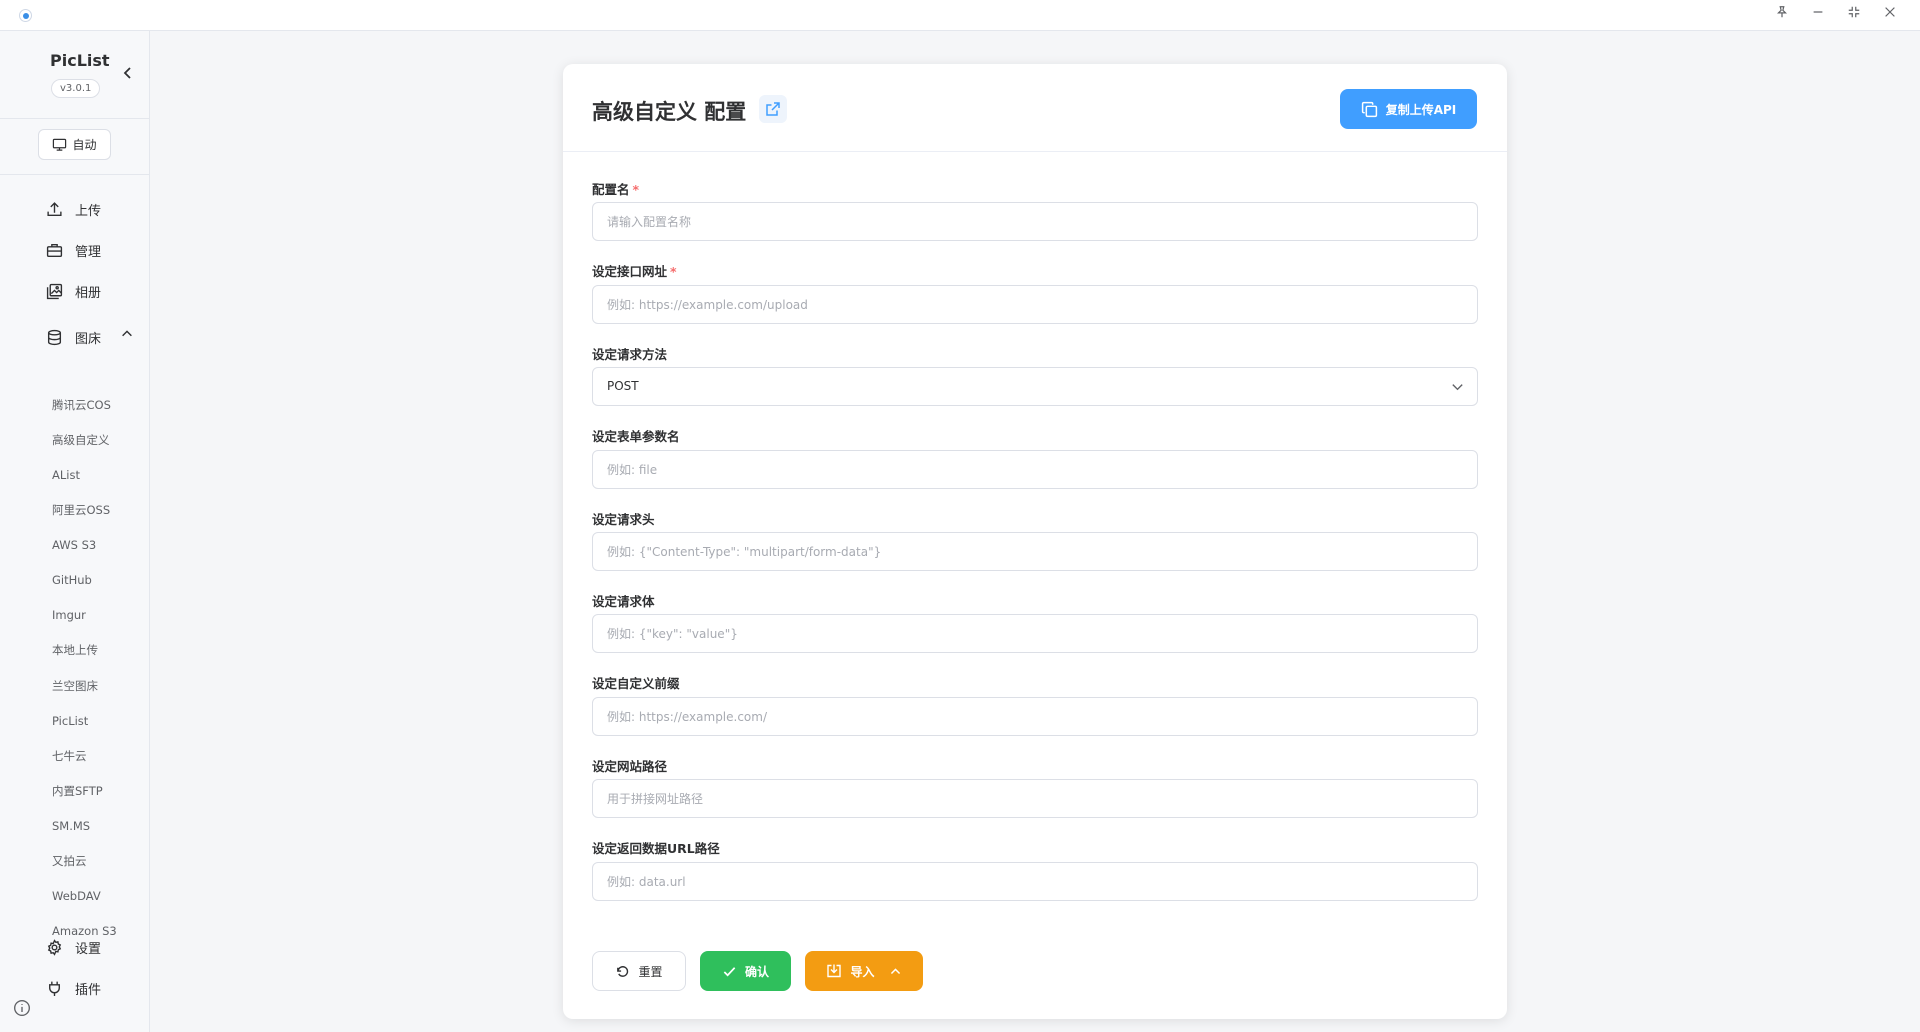 The width and height of the screenshot is (1920, 1032). Describe the element at coordinates (88, 293) in the screenshot. I see `nav-album-label: 相册` at that location.